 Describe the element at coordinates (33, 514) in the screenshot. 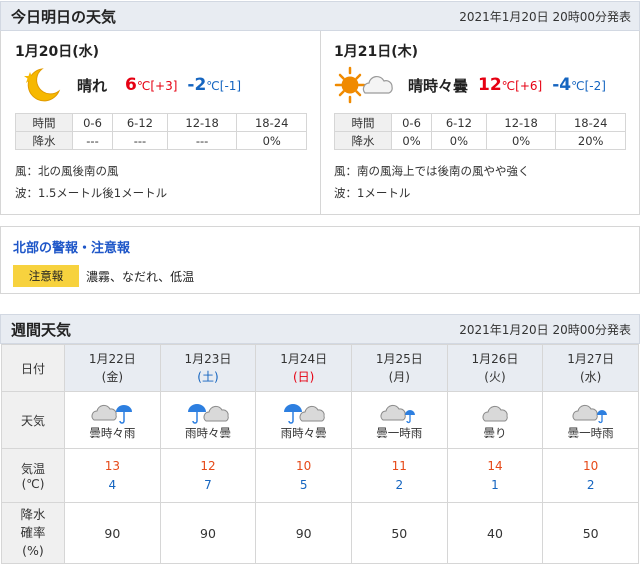

I see `pop-label-1: 降水` at that location.